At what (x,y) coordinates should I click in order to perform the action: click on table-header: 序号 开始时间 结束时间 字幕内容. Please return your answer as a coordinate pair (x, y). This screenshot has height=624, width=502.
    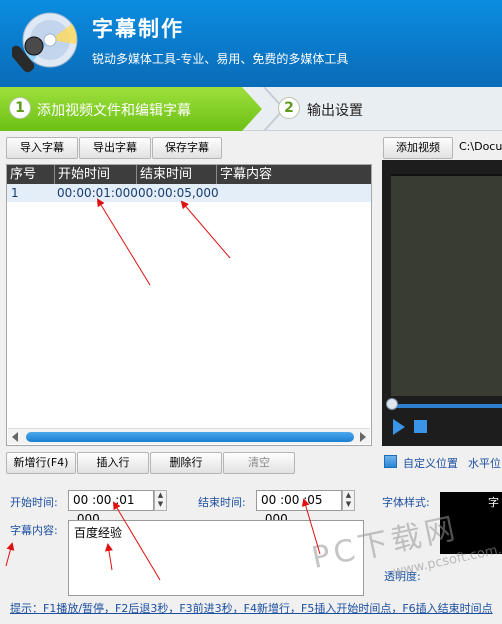
    Looking at the image, I should click on (189, 174).